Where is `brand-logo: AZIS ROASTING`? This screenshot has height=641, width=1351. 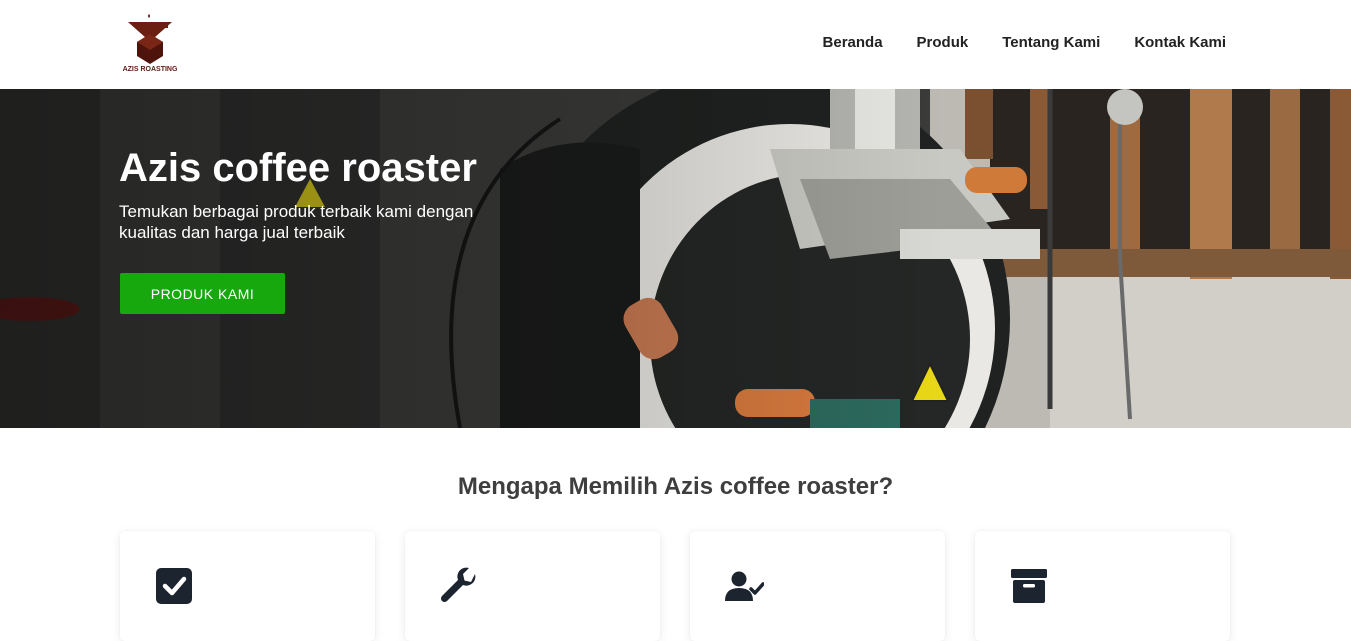
brand-logo: AZIS ROASTING is located at coordinates (150, 45).